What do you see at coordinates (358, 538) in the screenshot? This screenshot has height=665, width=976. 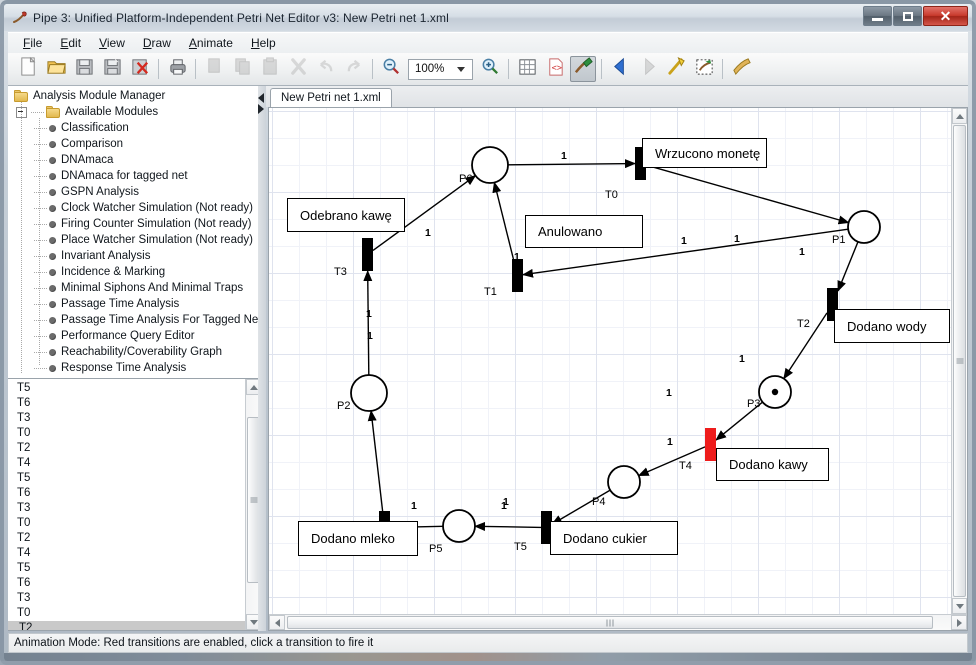 I see `annotation-note: Dodano mleko` at bounding box center [358, 538].